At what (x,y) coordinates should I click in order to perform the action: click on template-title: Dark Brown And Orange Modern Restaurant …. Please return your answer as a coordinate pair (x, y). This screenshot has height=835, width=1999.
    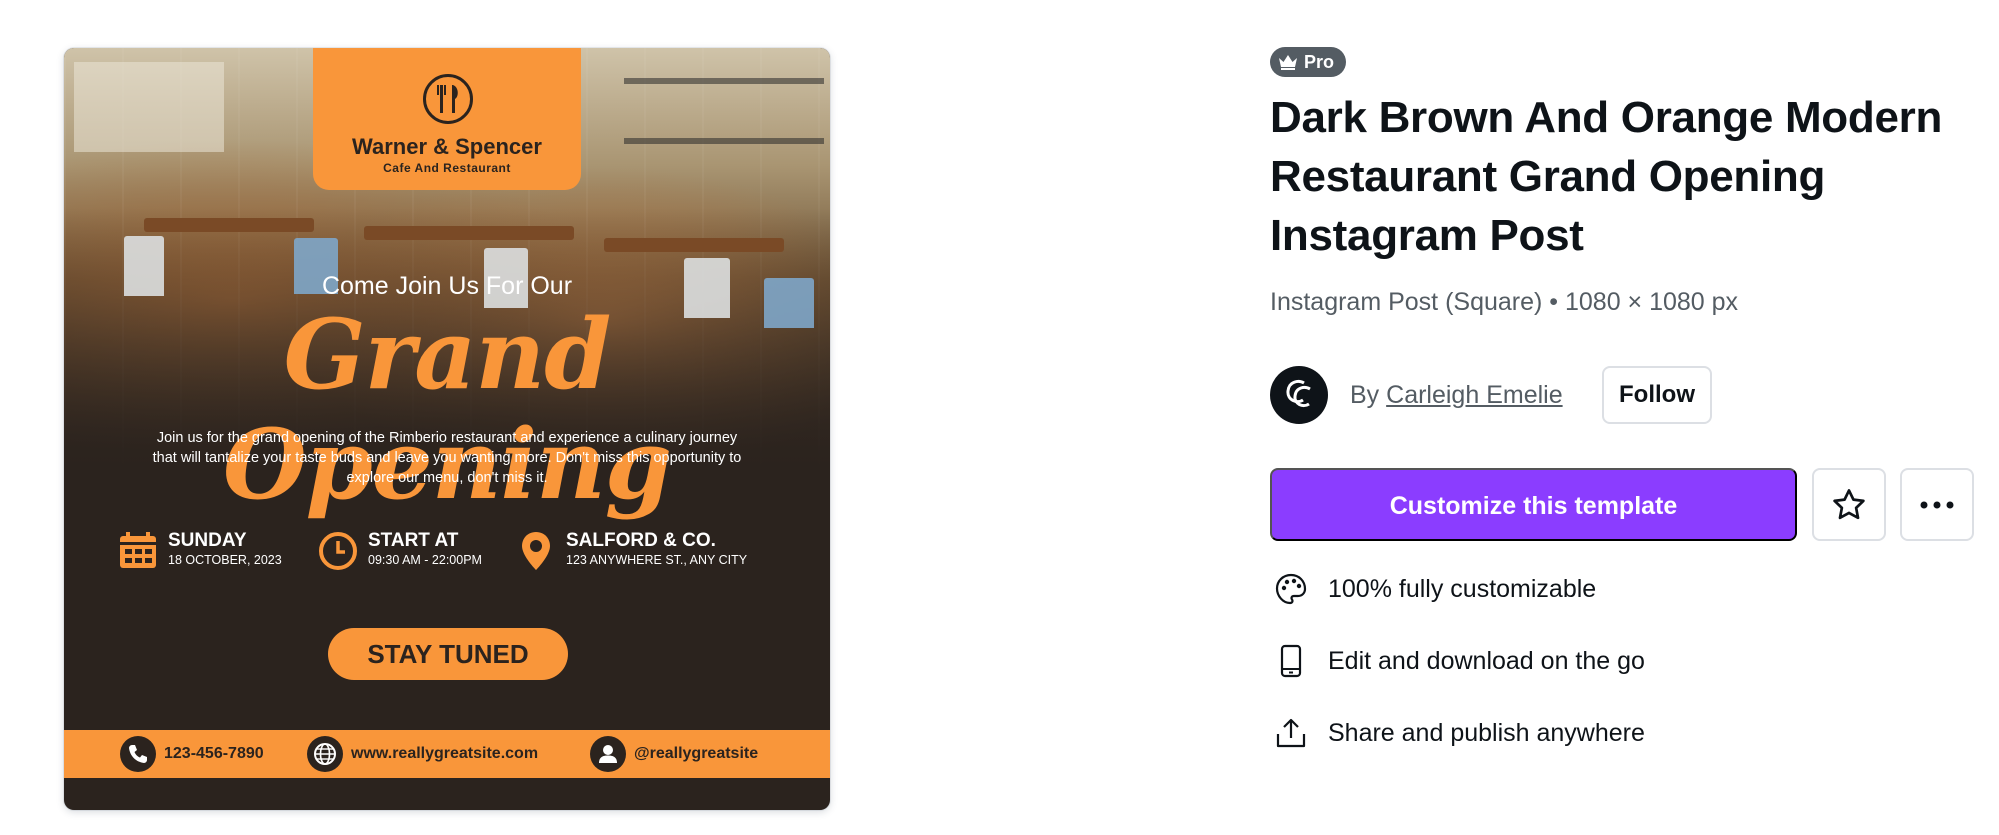
    Looking at the image, I should click on (1606, 176).